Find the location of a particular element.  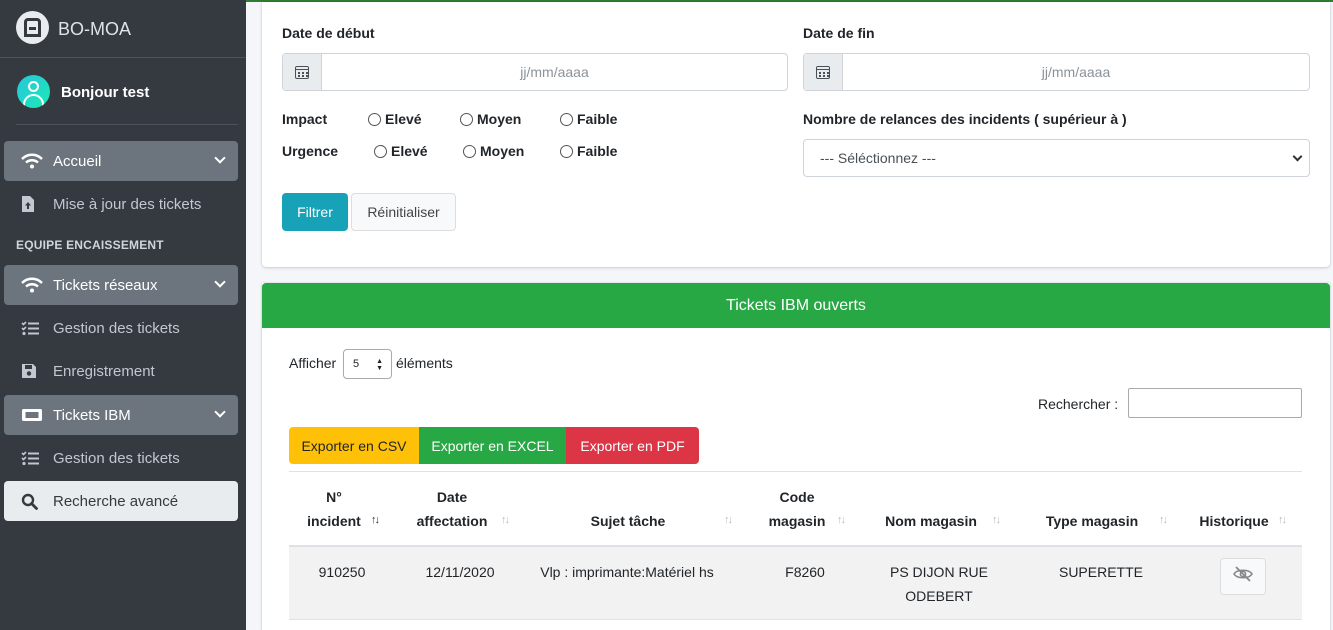

sort-asc-icon: ↑↓ is located at coordinates (375, 520).